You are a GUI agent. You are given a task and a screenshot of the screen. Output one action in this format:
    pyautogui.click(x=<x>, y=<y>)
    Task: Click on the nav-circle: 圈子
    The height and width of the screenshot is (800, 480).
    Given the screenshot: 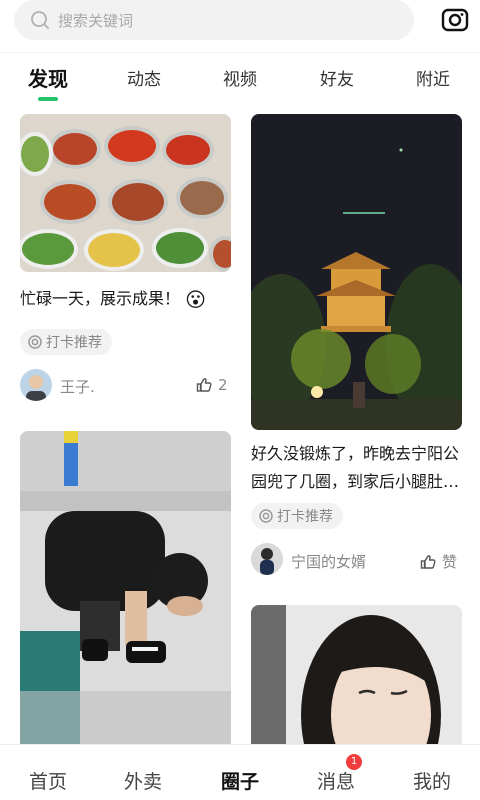 What is the action you would take?
    pyautogui.click(x=240, y=780)
    